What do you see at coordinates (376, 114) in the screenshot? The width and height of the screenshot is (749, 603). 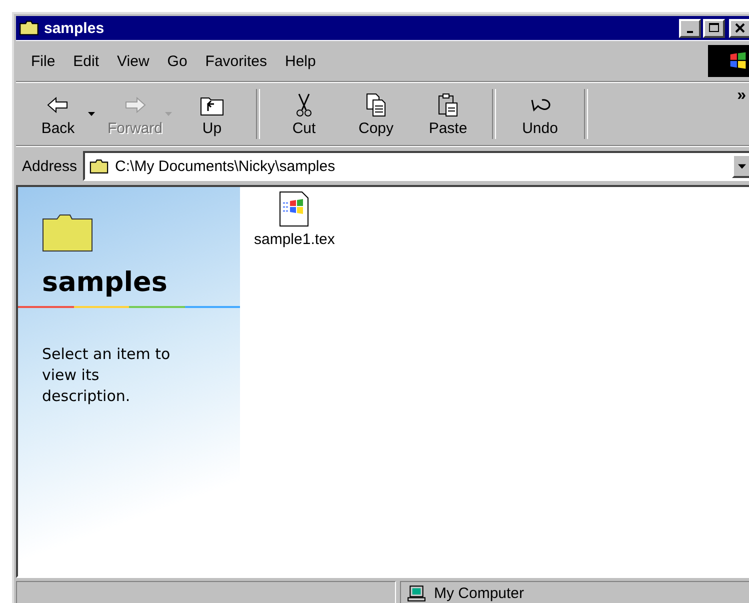 I see `toolbar-button: Copy` at bounding box center [376, 114].